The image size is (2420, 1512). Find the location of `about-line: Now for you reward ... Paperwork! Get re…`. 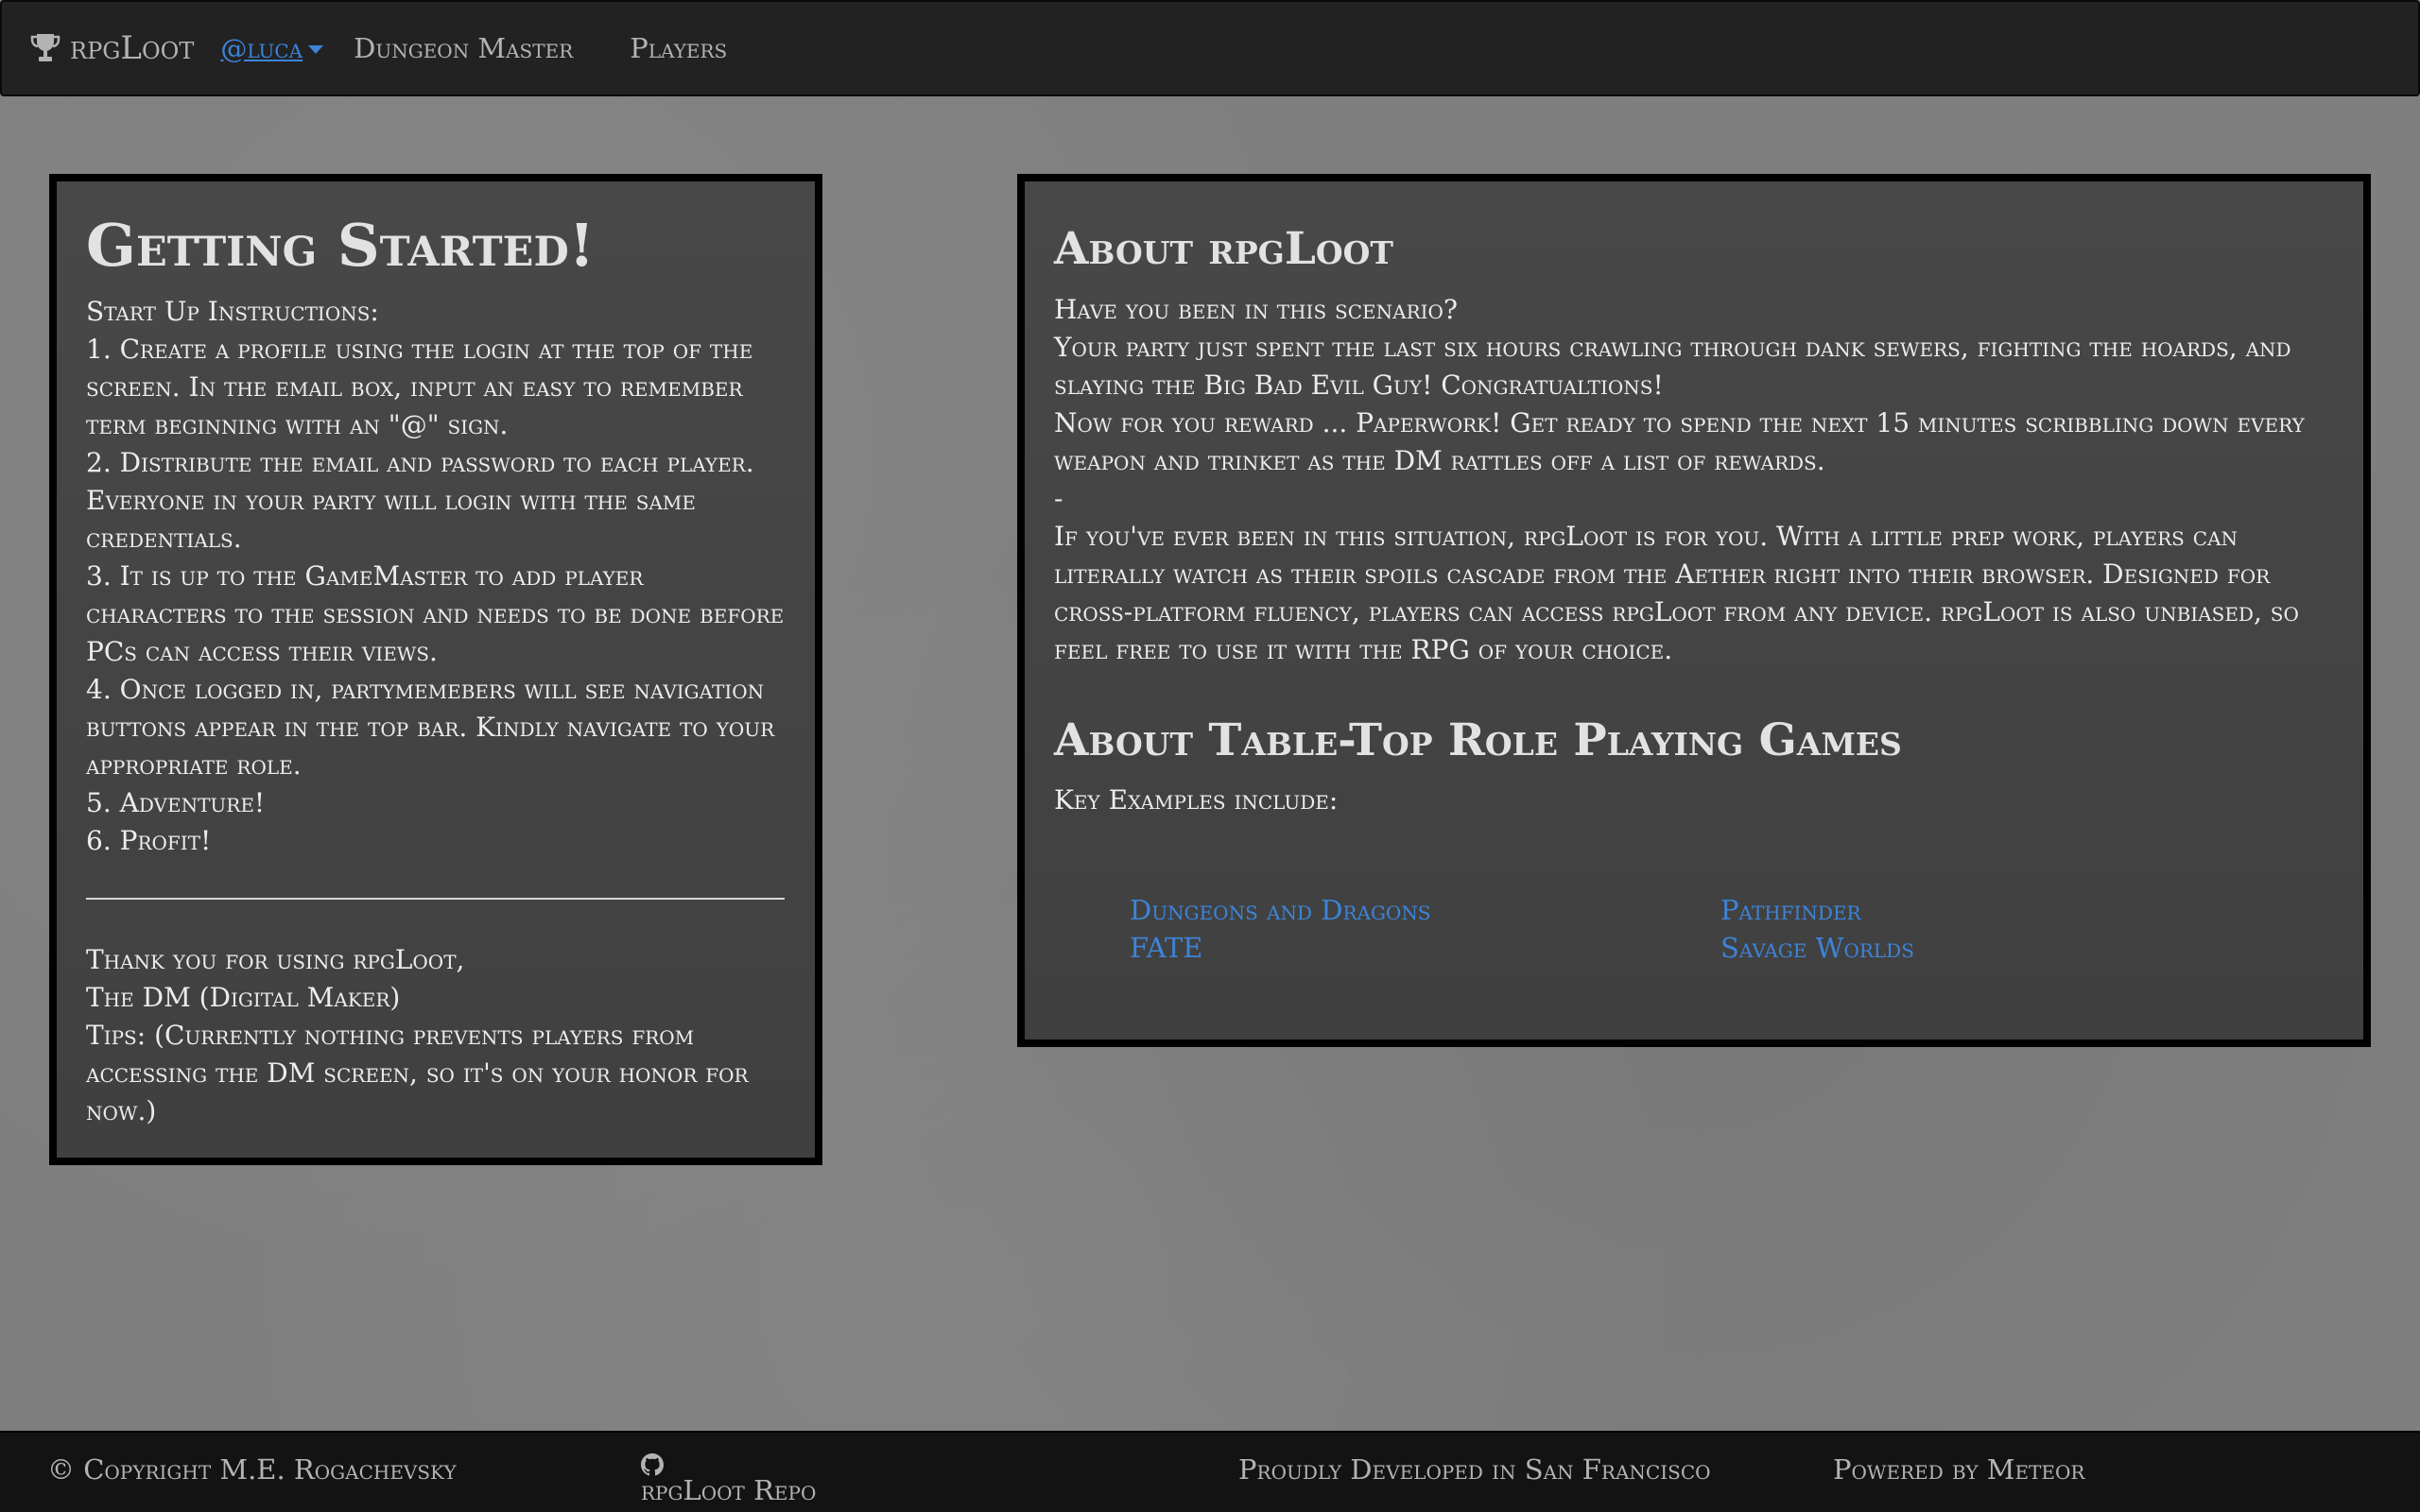

about-line: Now for you reward ... Paperwork! Get re… is located at coordinates (1680, 441).